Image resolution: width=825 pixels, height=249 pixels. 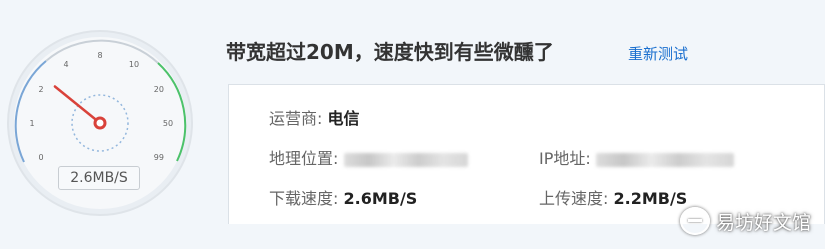 I want to click on upload-label: 上传速度:, so click(x=574, y=198).